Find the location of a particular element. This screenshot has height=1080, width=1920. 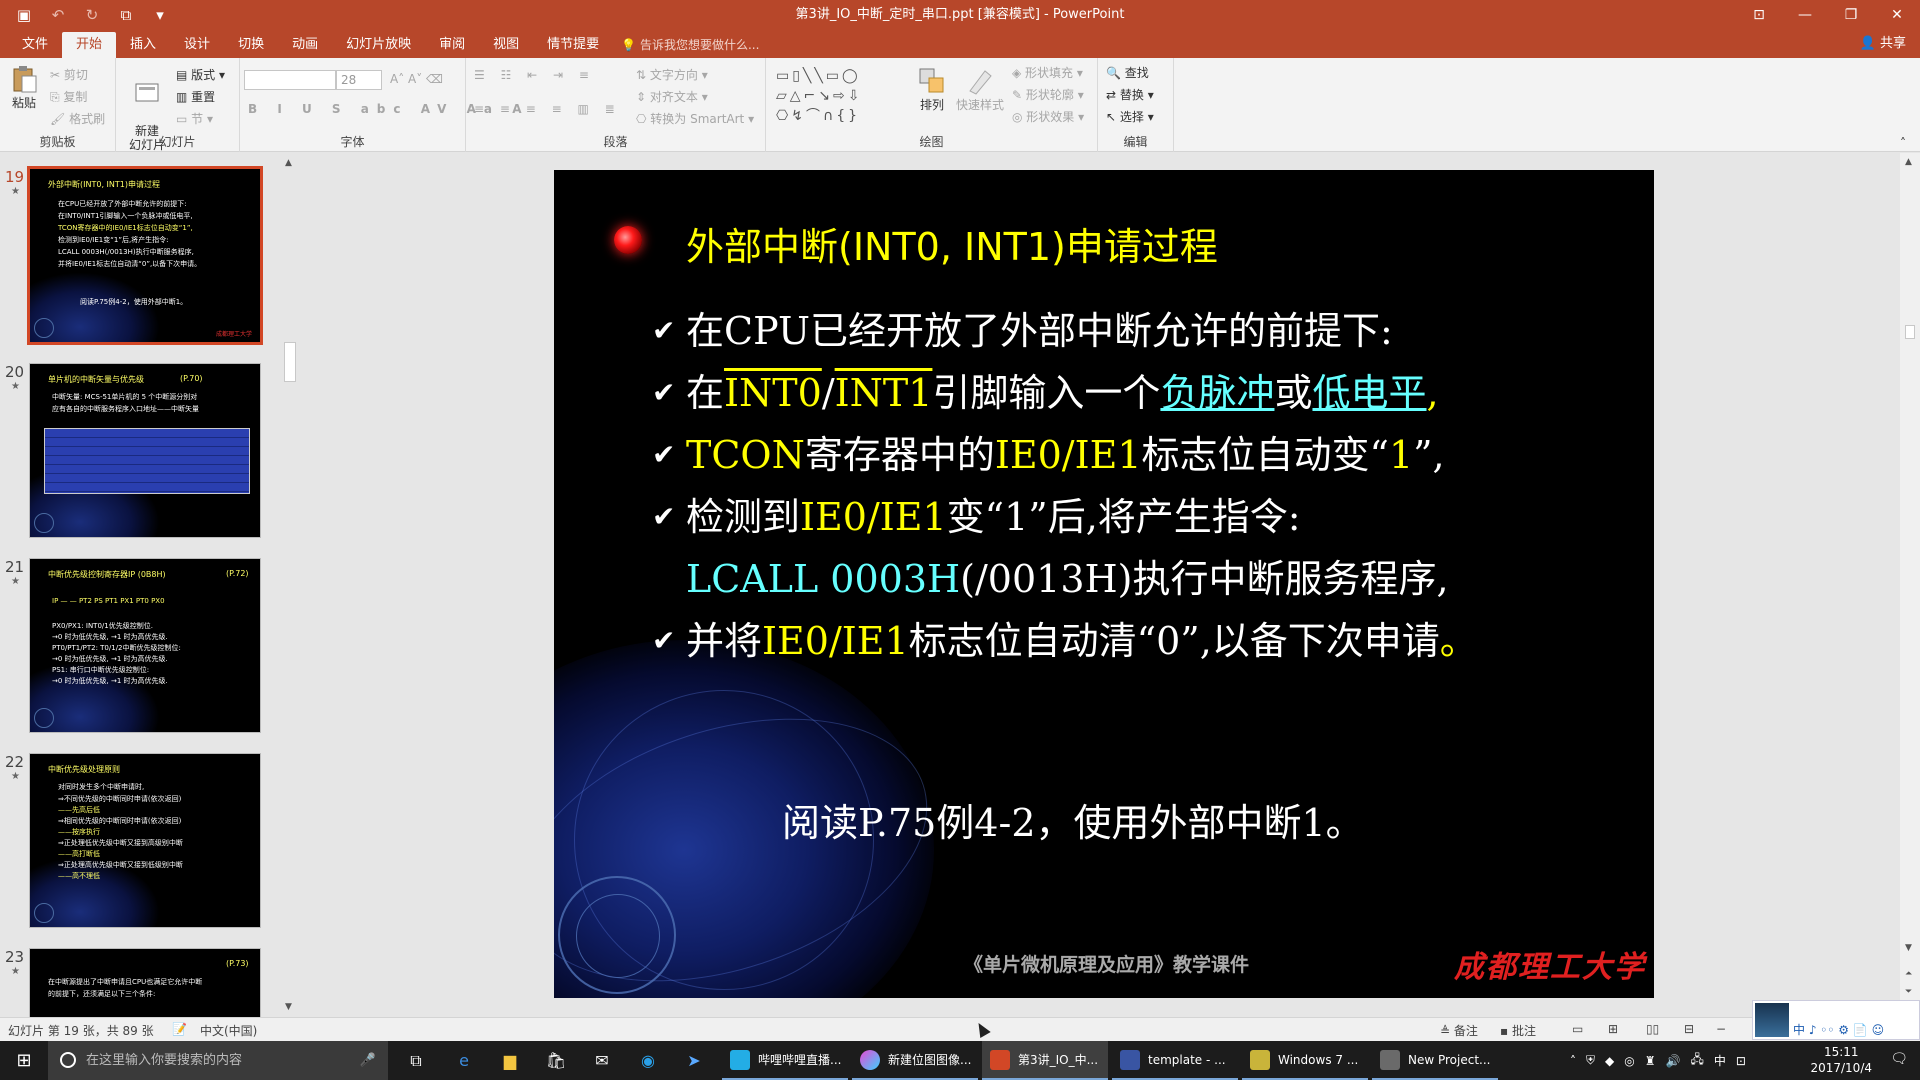

reset-button: ▥ 重置 is located at coordinates (195, 96).